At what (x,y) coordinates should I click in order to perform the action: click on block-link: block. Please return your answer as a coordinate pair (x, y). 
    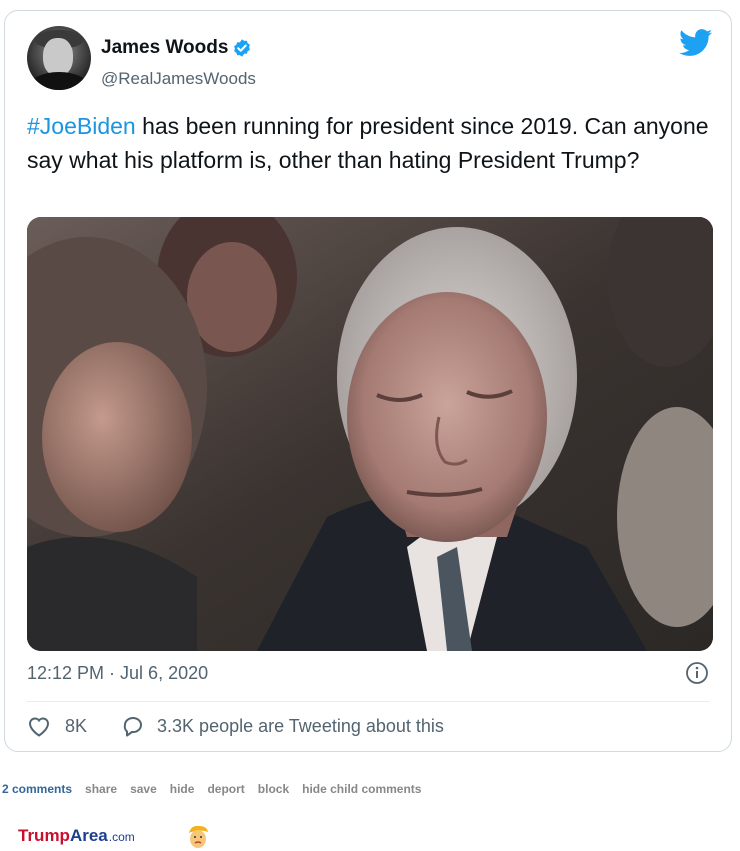
    Looking at the image, I should click on (273, 789).